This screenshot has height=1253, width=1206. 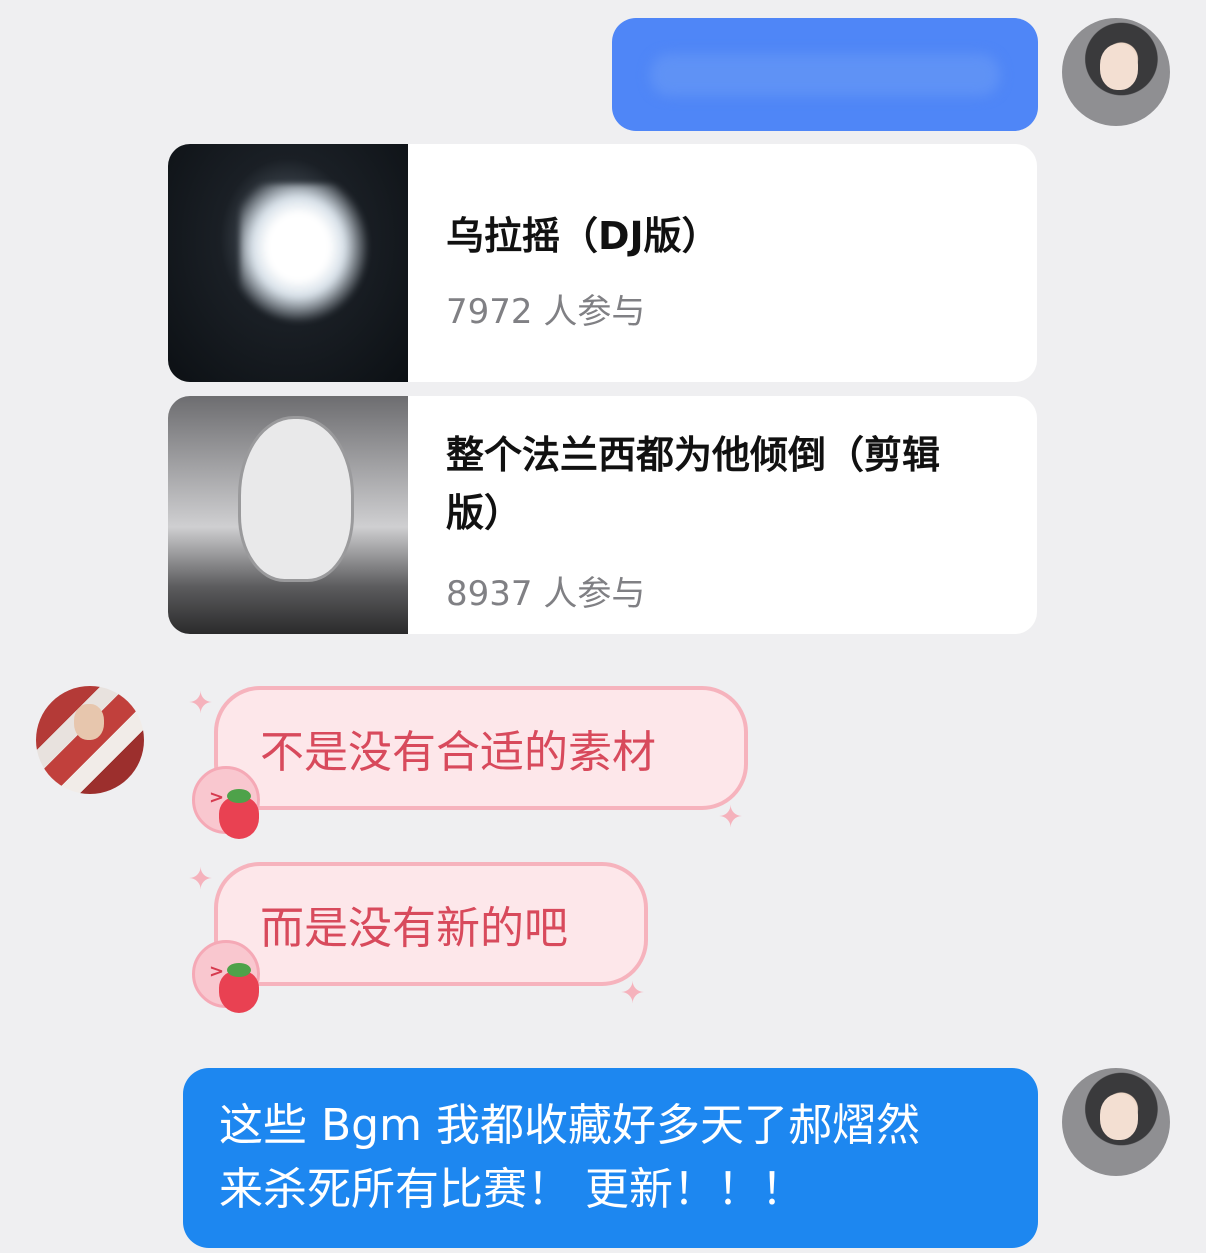 I want to click on other-message-1: 不是没有合适的素材, so click(x=481, y=748).